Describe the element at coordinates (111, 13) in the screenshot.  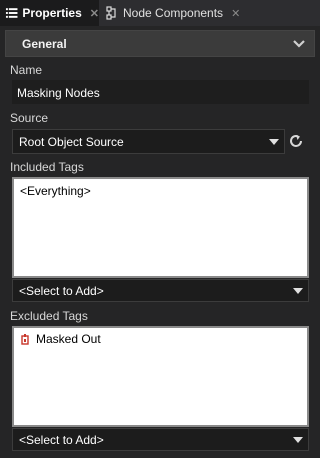
I see `node-components-icon` at that location.